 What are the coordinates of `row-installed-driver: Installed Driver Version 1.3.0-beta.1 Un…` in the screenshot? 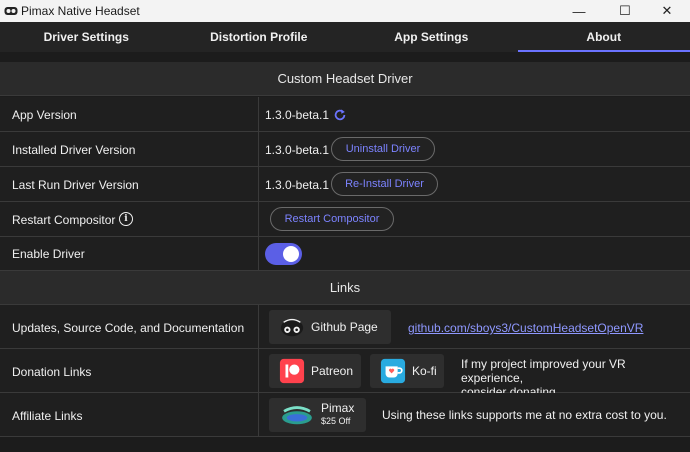 It's located at (345, 149).